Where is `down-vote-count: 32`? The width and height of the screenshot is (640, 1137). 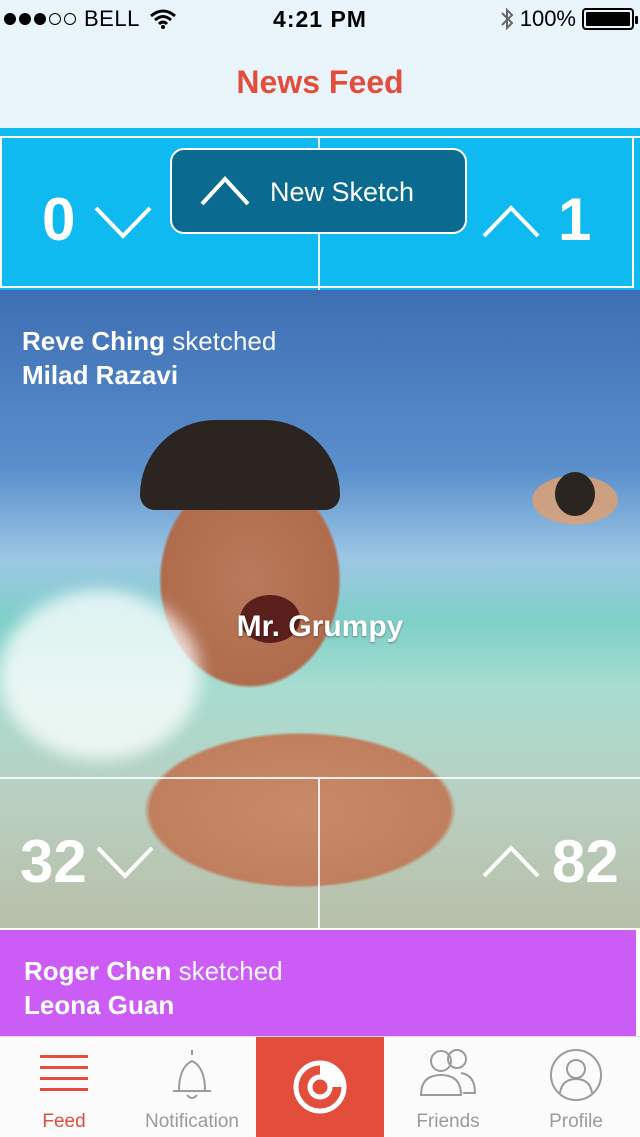
down-vote-count: 32 is located at coordinates (53, 861).